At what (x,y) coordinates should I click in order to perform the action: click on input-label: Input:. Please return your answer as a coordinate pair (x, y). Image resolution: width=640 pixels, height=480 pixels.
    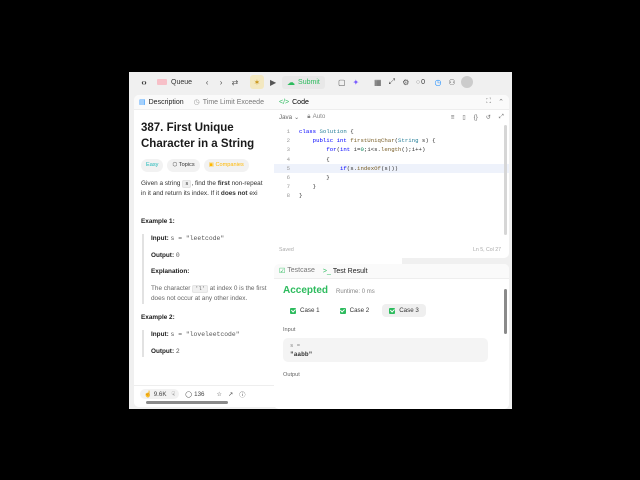
    Looking at the image, I should click on (160, 238).